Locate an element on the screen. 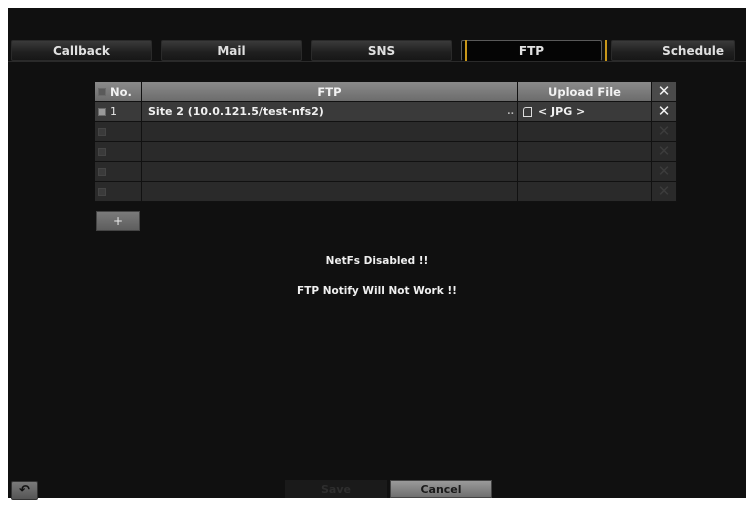 This screenshot has height=506, width=754. table-header: No. FTP Upload File ✕ is located at coordinates (386, 92).